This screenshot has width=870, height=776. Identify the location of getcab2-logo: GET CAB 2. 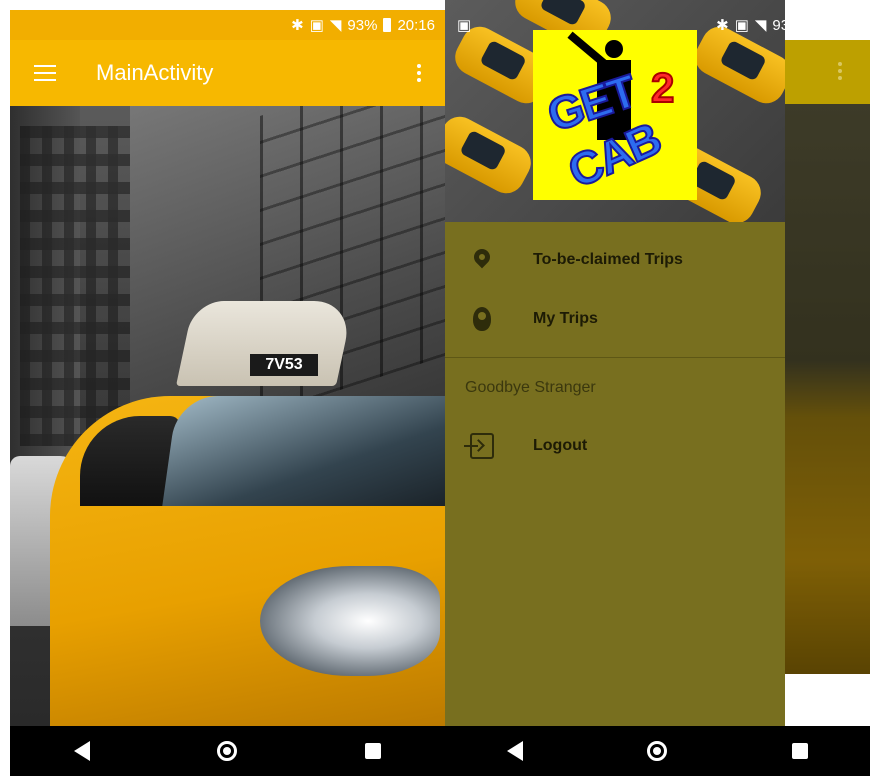
(615, 115).